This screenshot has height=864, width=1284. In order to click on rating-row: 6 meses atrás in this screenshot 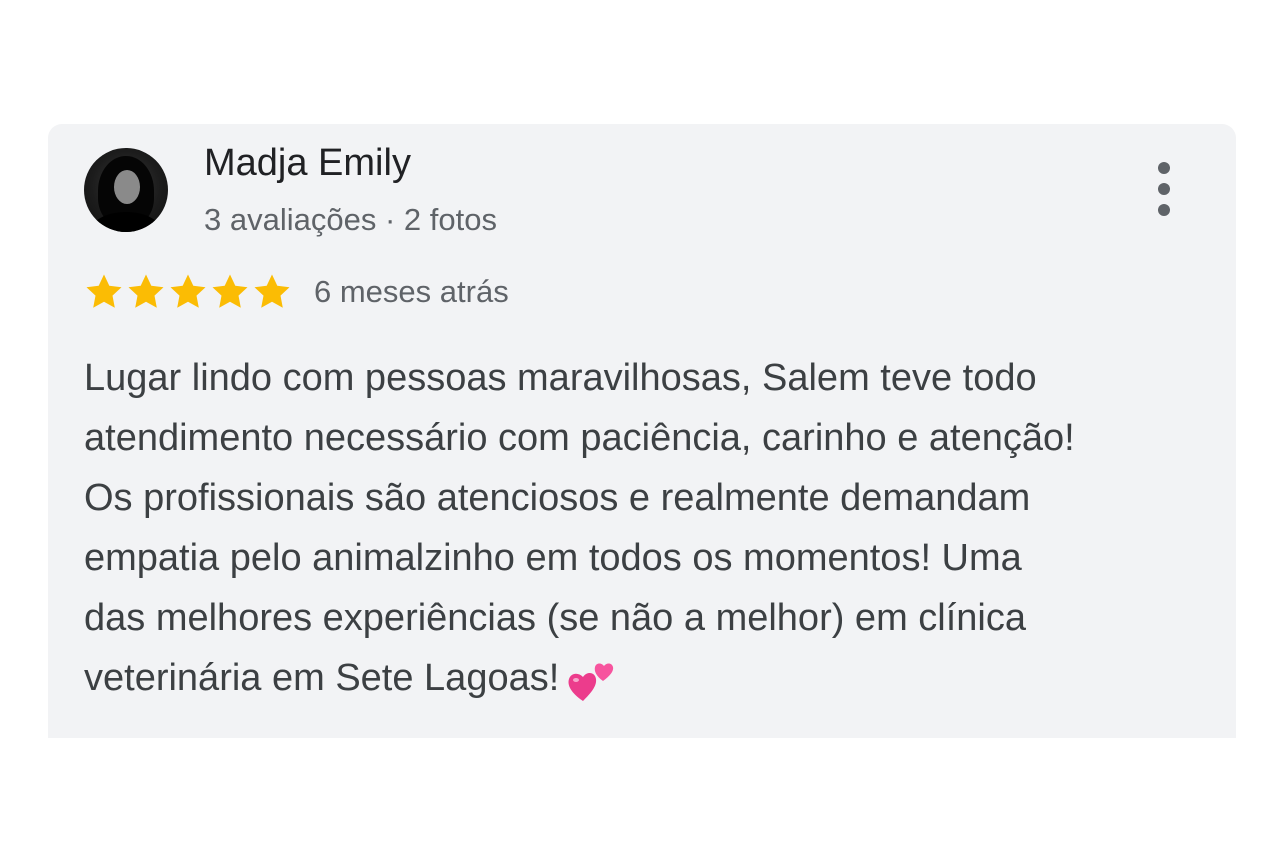, I will do `click(296, 292)`.